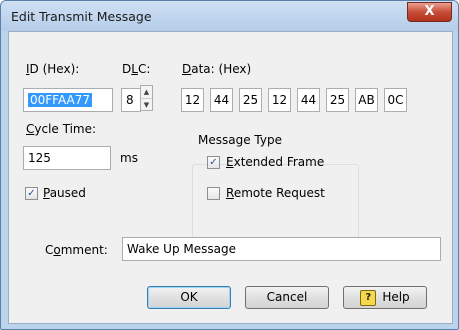 The width and height of the screenshot is (459, 330). I want to click on extended-frame-label: Extended Frame, so click(275, 162).